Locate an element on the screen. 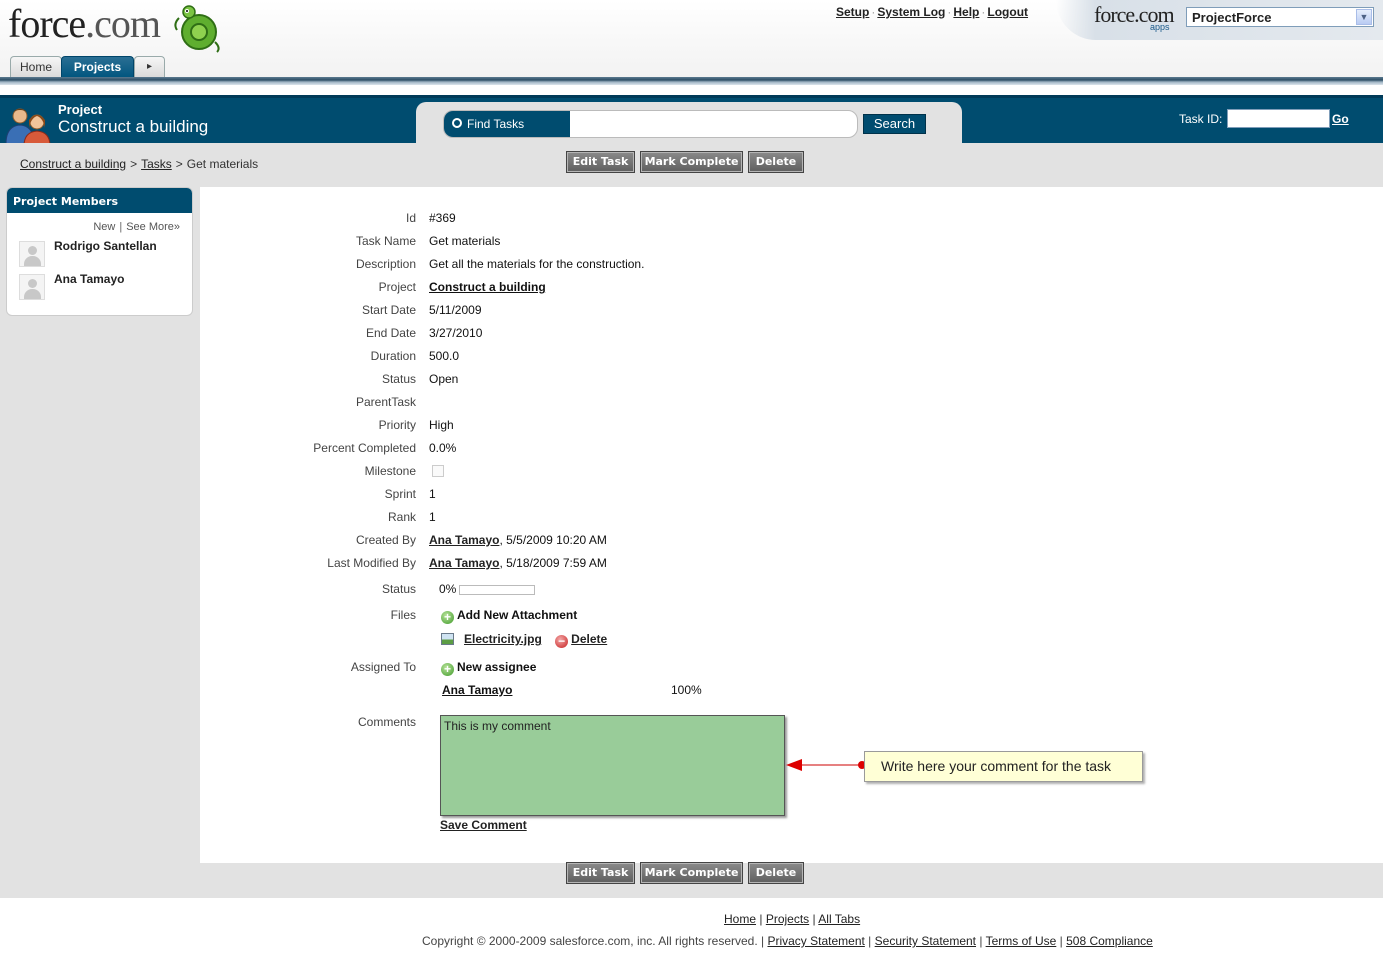  privacy-statement-link: Privacy Statement is located at coordinates (815, 941).